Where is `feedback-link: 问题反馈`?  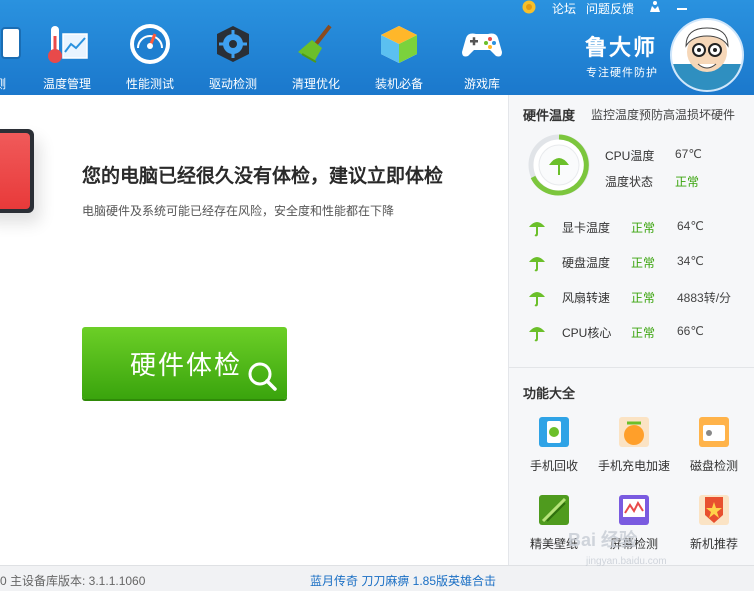
feedback-link: 问题反馈 is located at coordinates (610, 8).